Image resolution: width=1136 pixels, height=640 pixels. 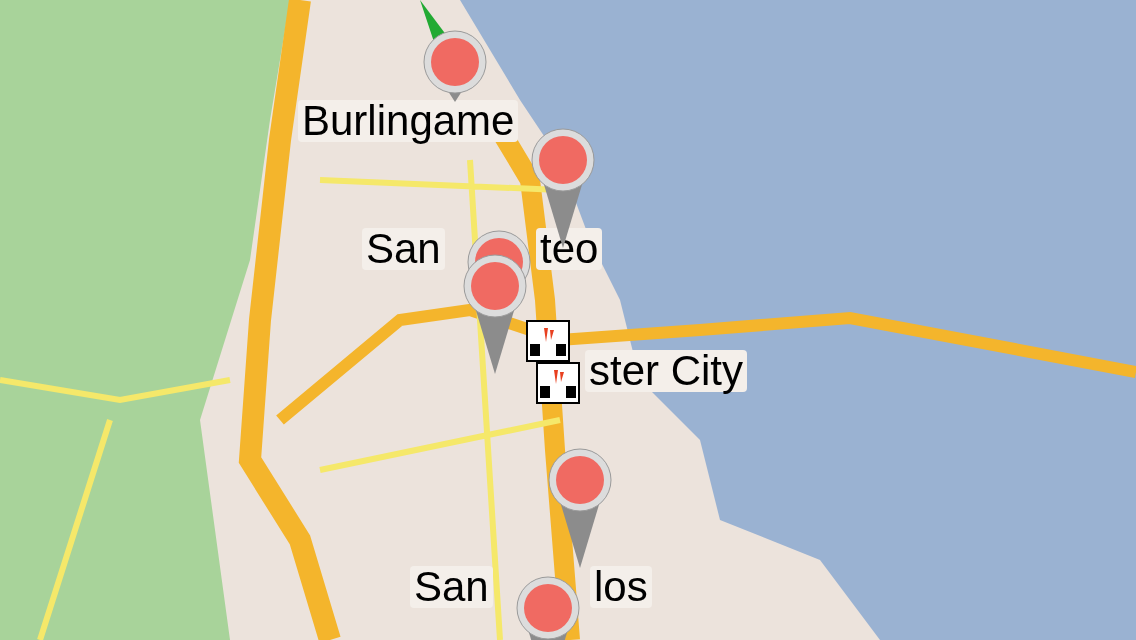 I want to click on place-label: los, so click(x=621, y=587).